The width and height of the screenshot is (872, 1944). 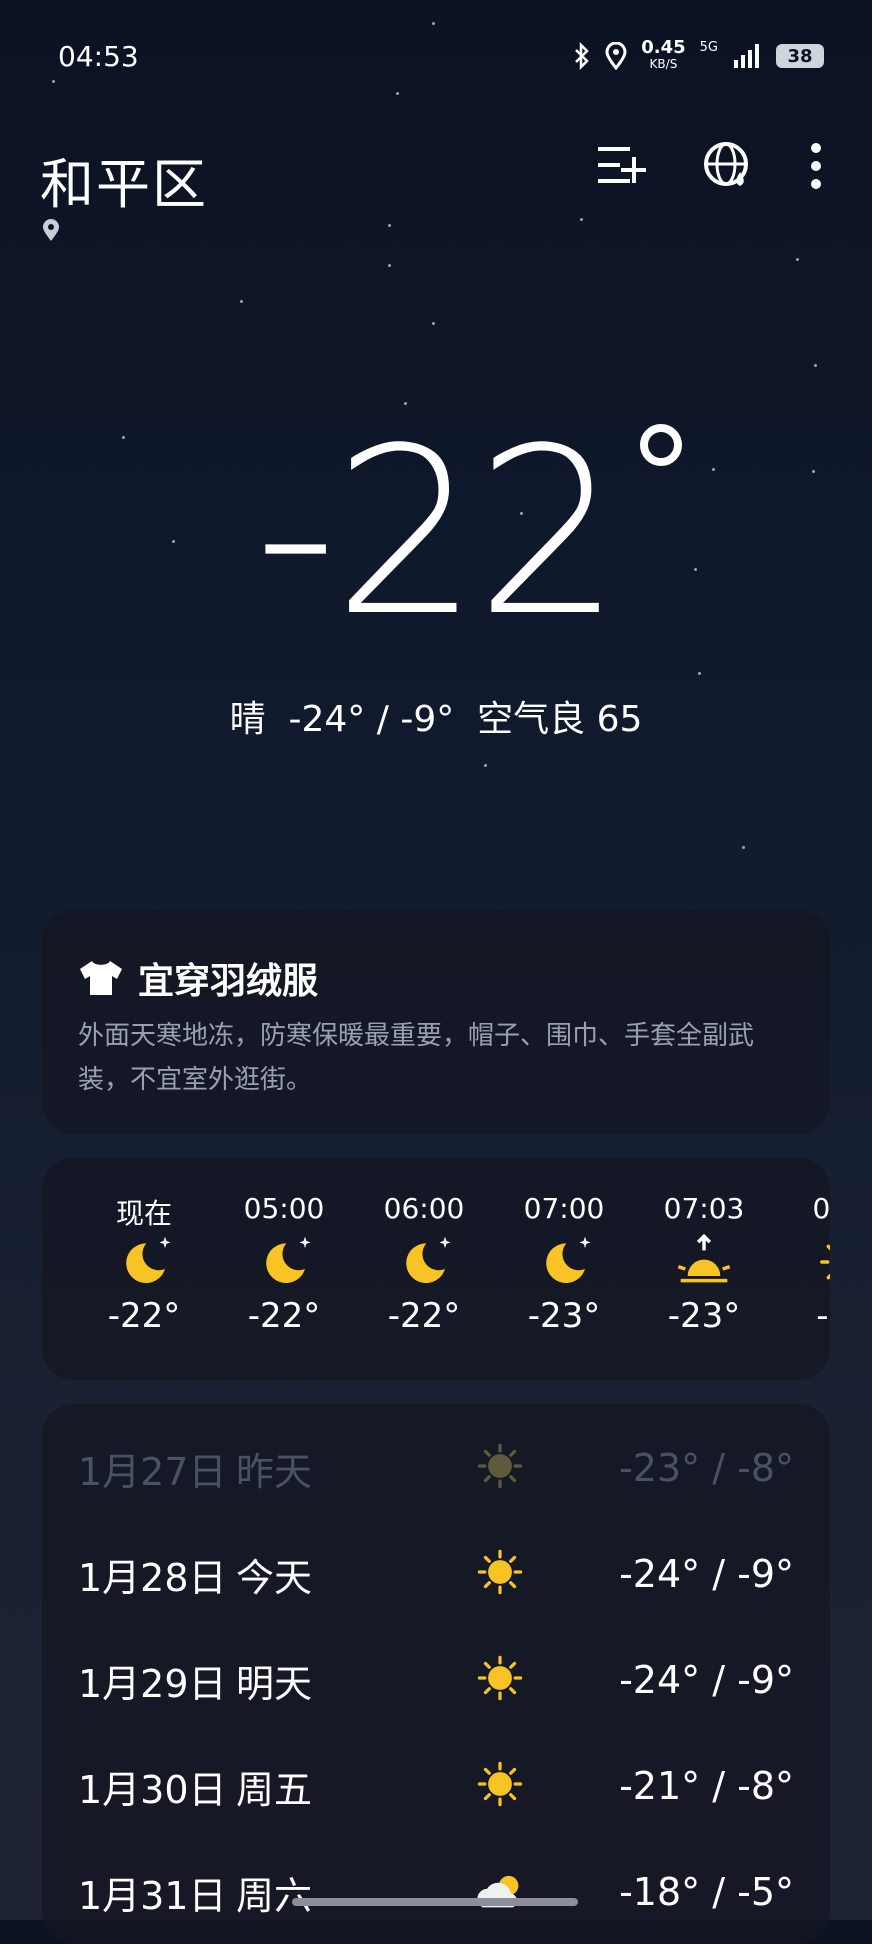 What do you see at coordinates (802, 1264) in the screenshot?
I see `hourly-item: 08:0 -19` at bounding box center [802, 1264].